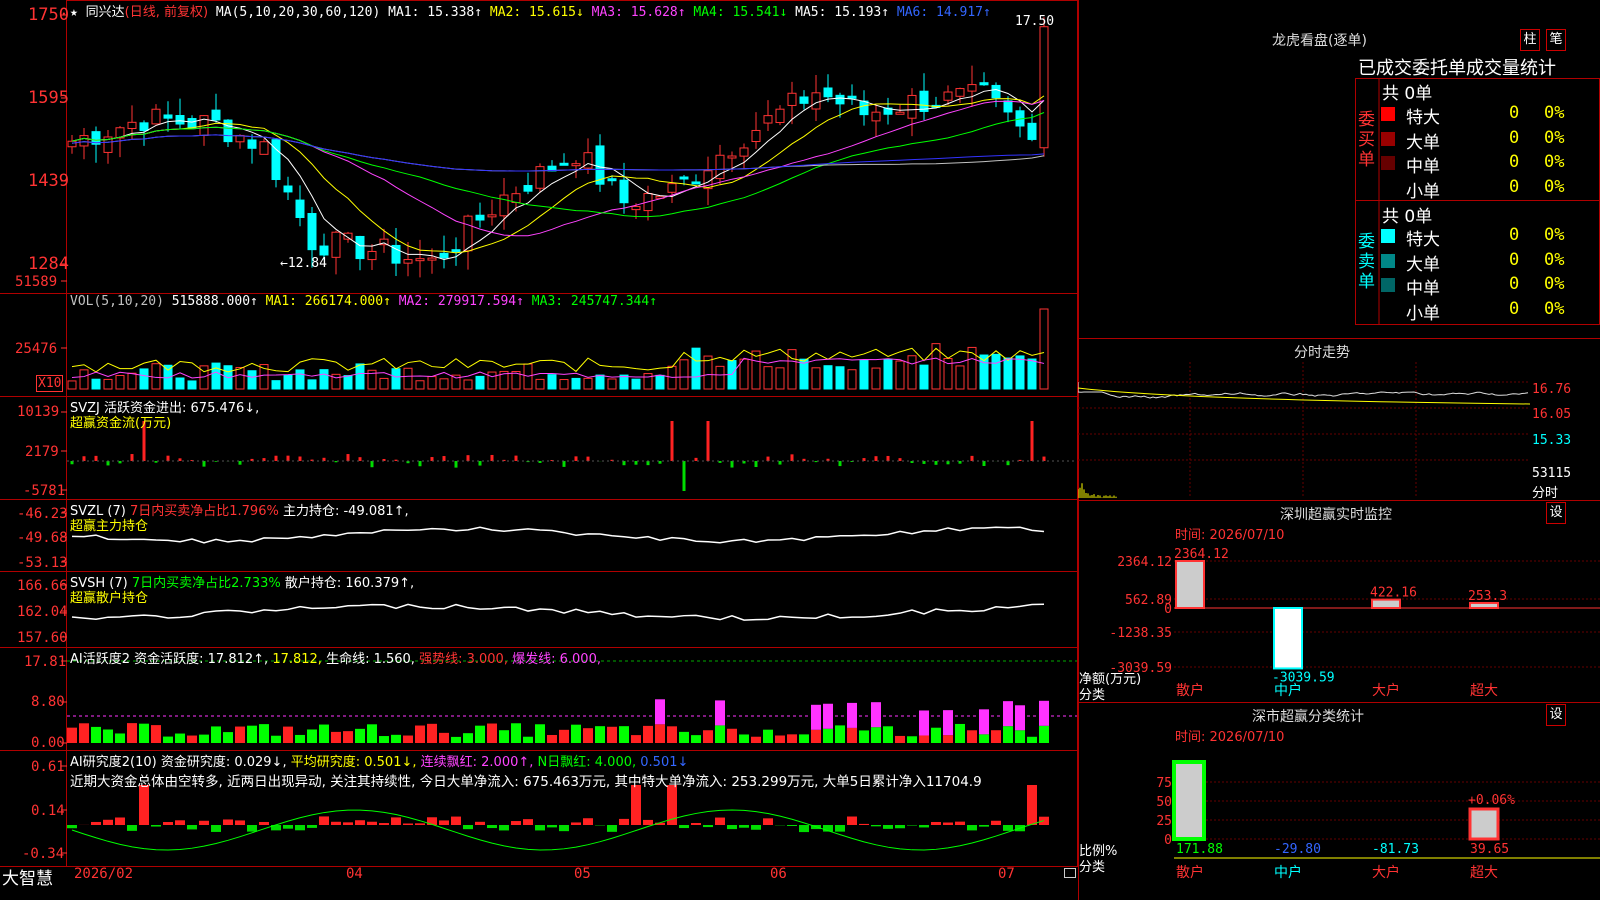 The height and width of the screenshot is (900, 1600). What do you see at coordinates (1530, 40) in the screenshot?
I see `bar-mode-button: 柱` at bounding box center [1530, 40].